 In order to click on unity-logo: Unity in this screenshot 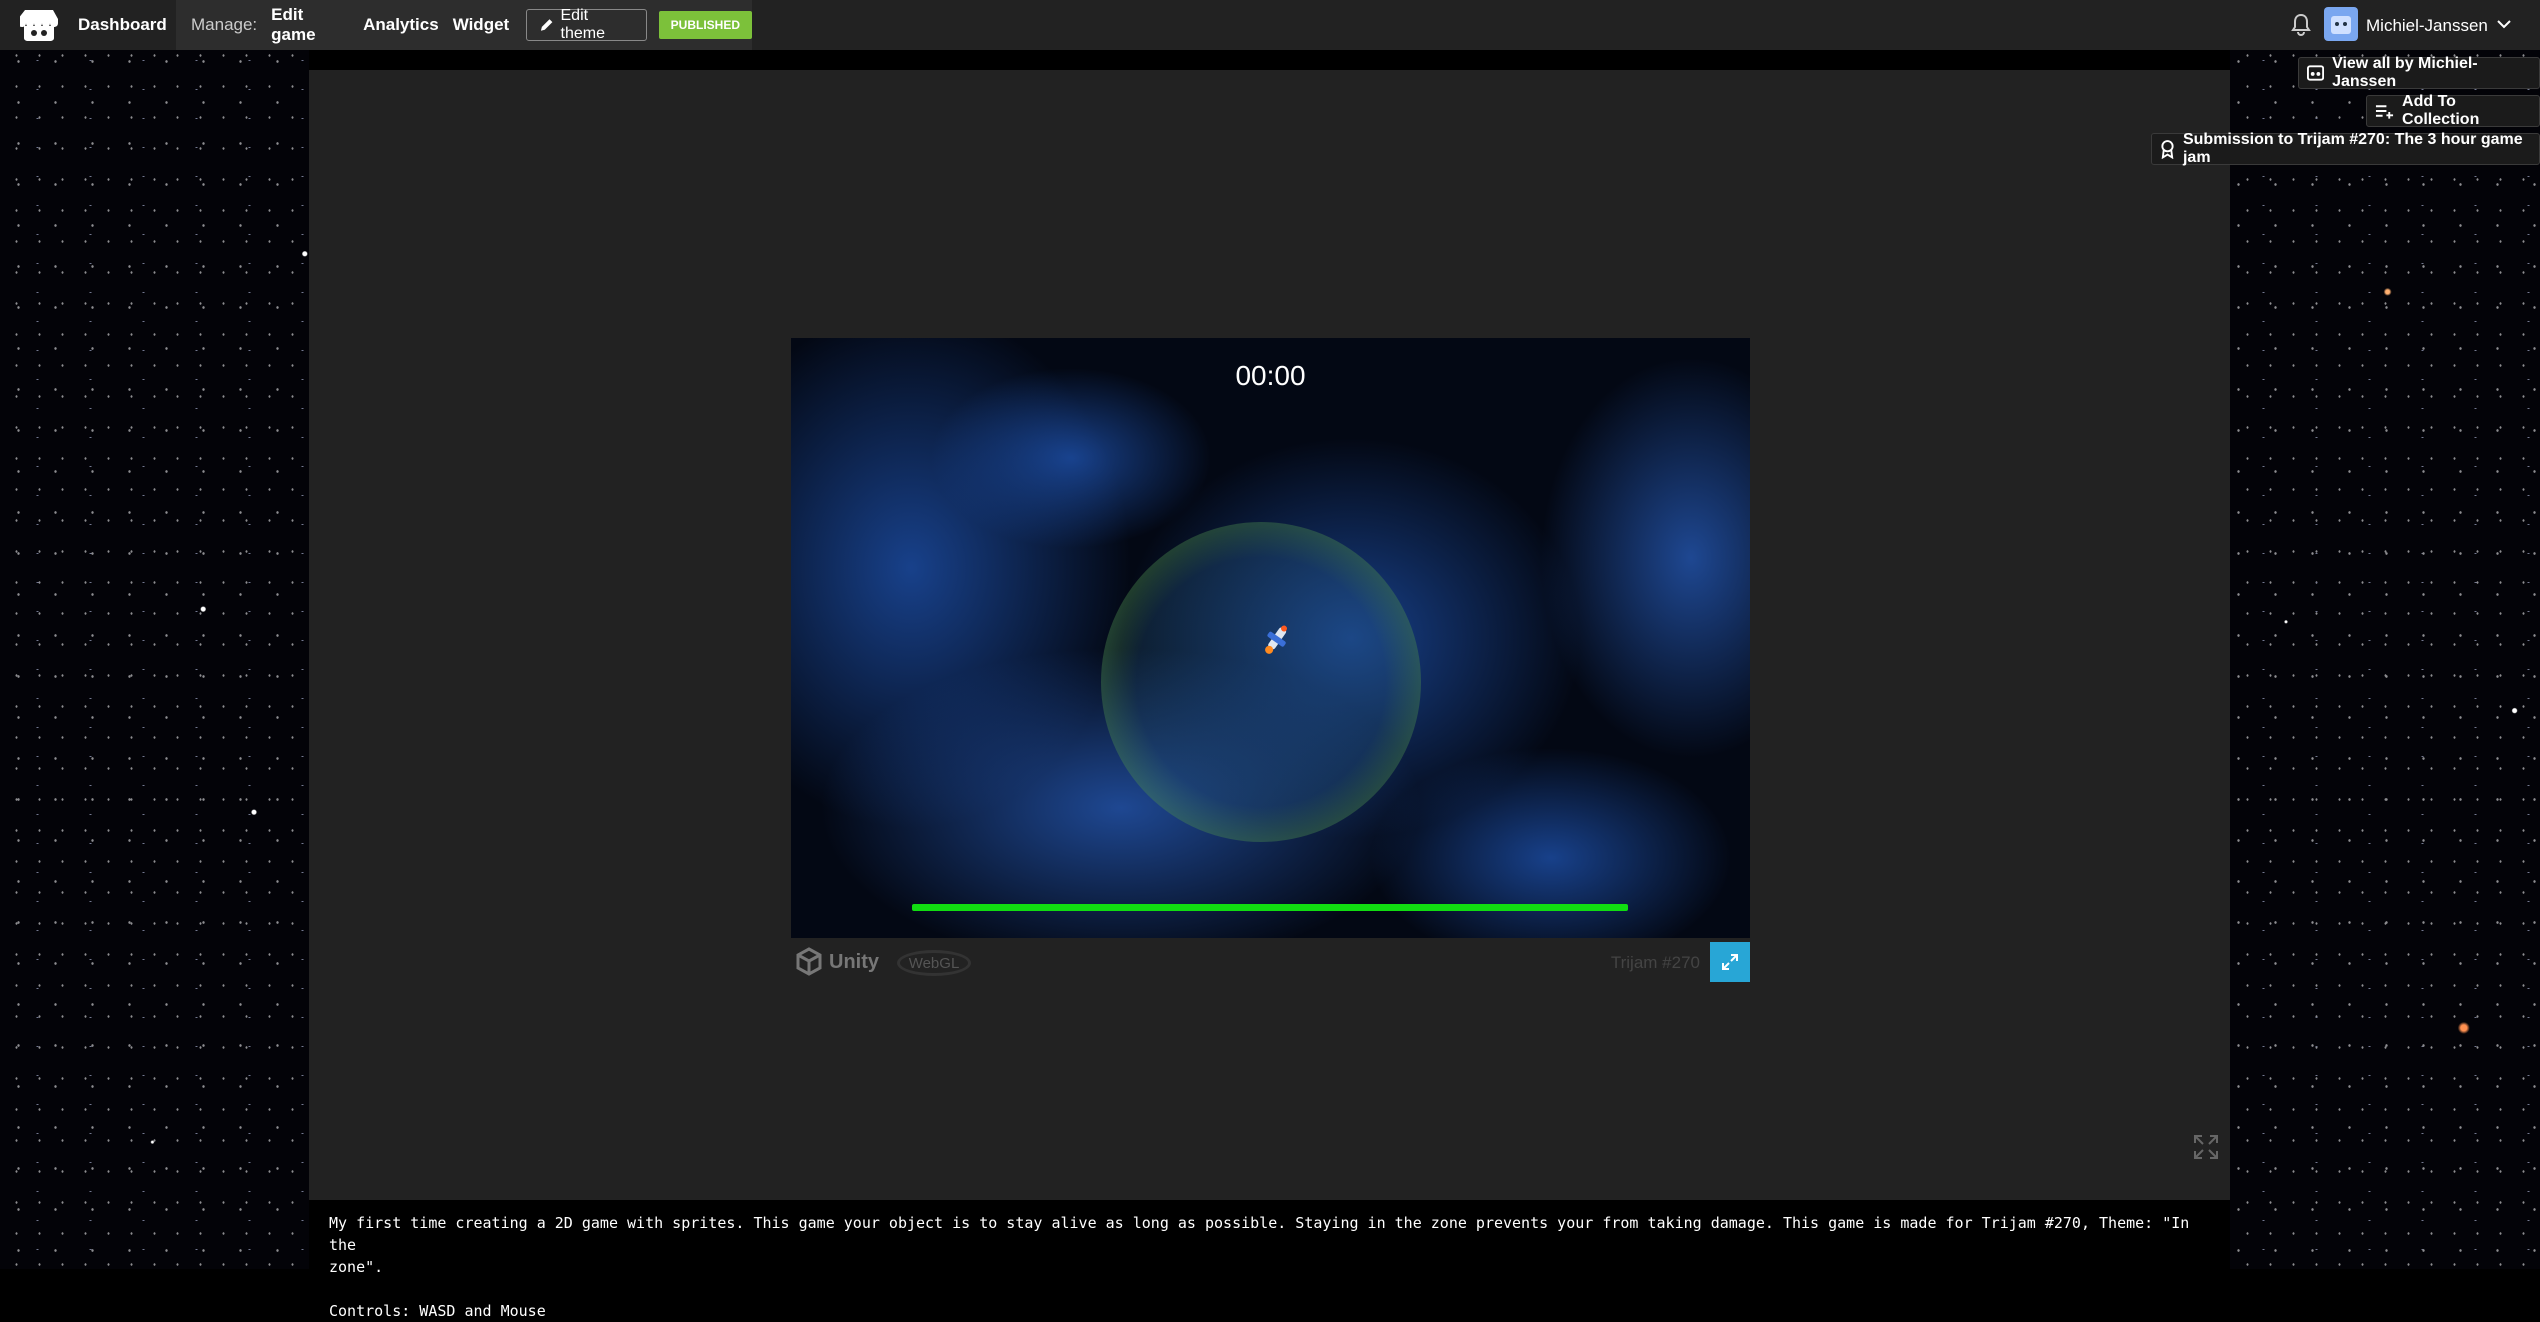, I will do `click(837, 962)`.